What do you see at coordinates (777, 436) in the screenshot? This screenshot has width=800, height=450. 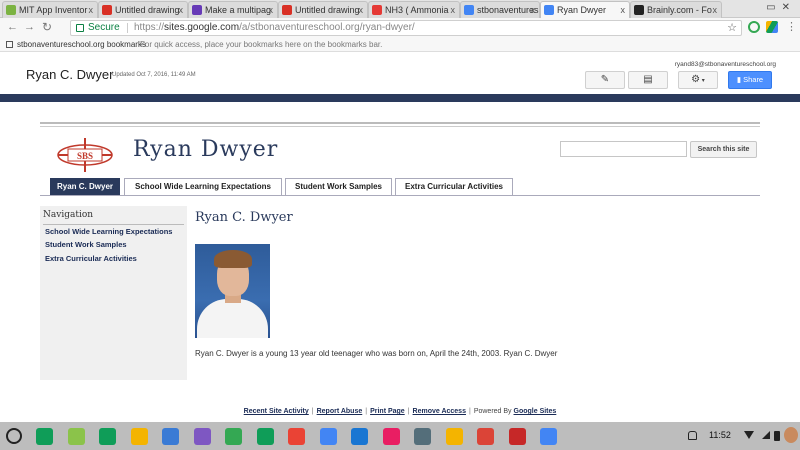 I see `battery-icon` at bounding box center [777, 436].